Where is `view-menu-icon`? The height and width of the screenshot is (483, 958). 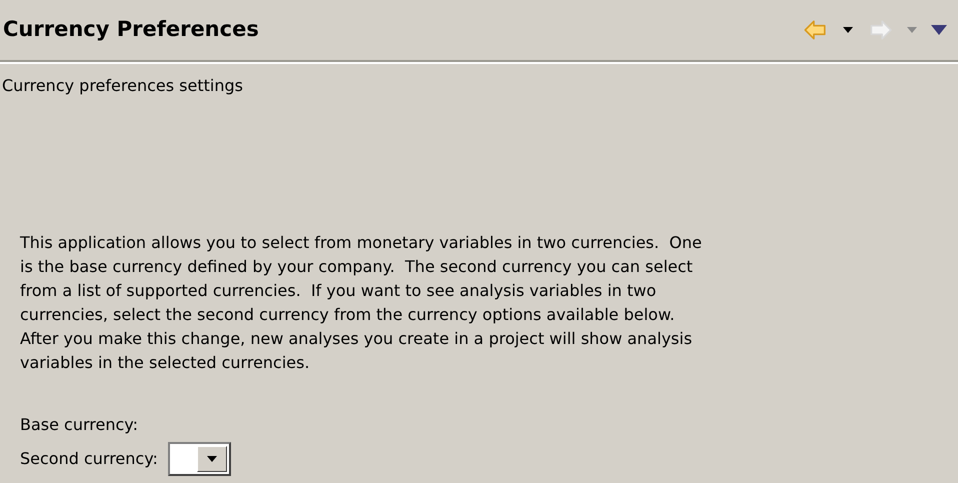
view-menu-icon is located at coordinates (939, 30).